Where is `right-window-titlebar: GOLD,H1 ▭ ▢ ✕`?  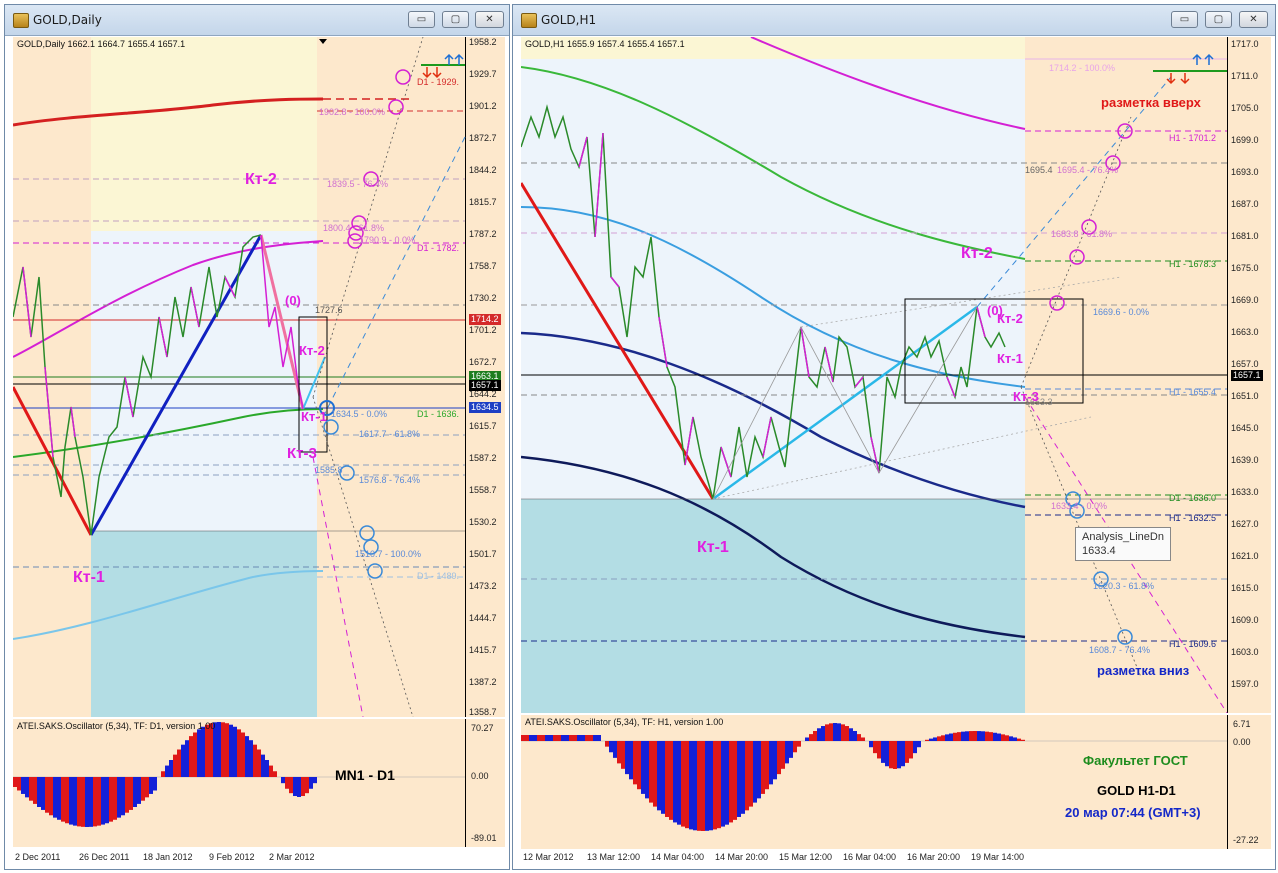
right-window-titlebar: GOLD,H1 ▭ ▢ ✕ is located at coordinates (894, 20).